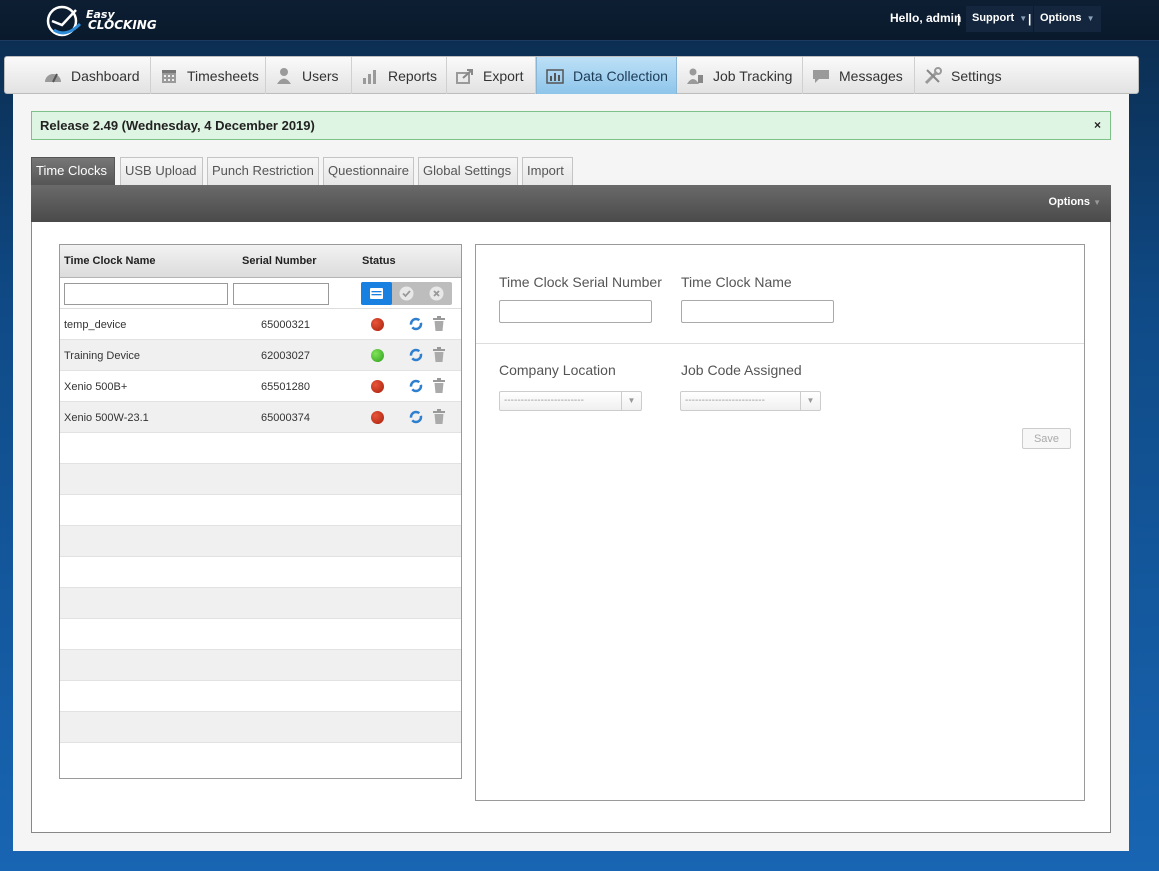 The width and height of the screenshot is (1159, 871). What do you see at coordinates (284, 76) in the screenshot?
I see `user-icon` at bounding box center [284, 76].